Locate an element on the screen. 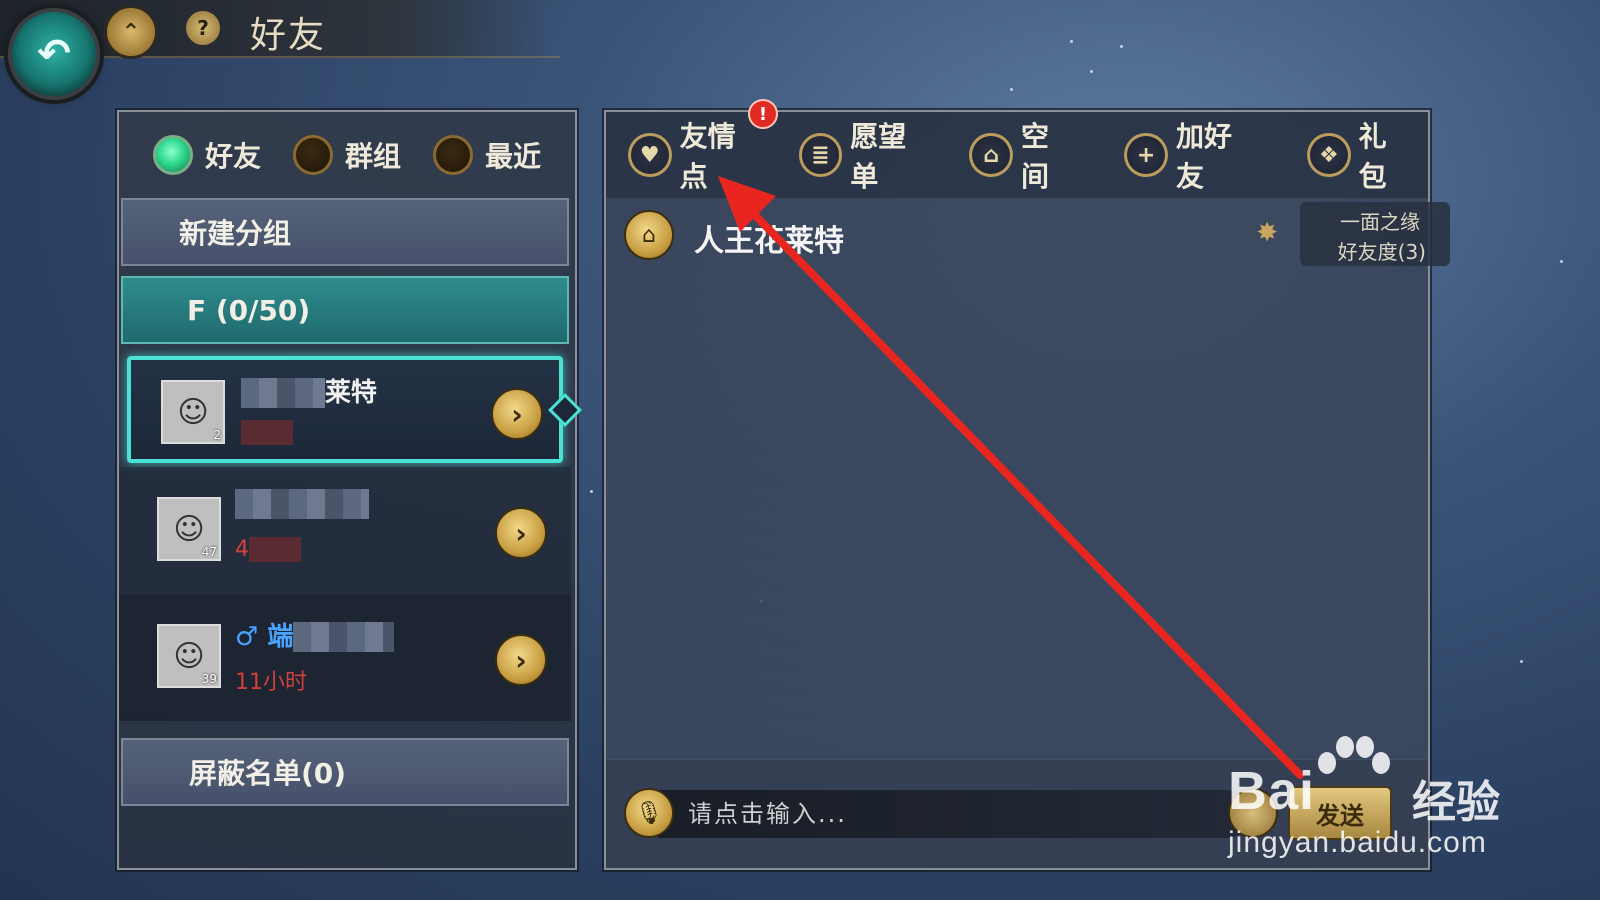 The width and height of the screenshot is (1600, 900). friend-row: ☺39 ♂ 端xxxxxx 11小时 › is located at coordinates (345, 657).